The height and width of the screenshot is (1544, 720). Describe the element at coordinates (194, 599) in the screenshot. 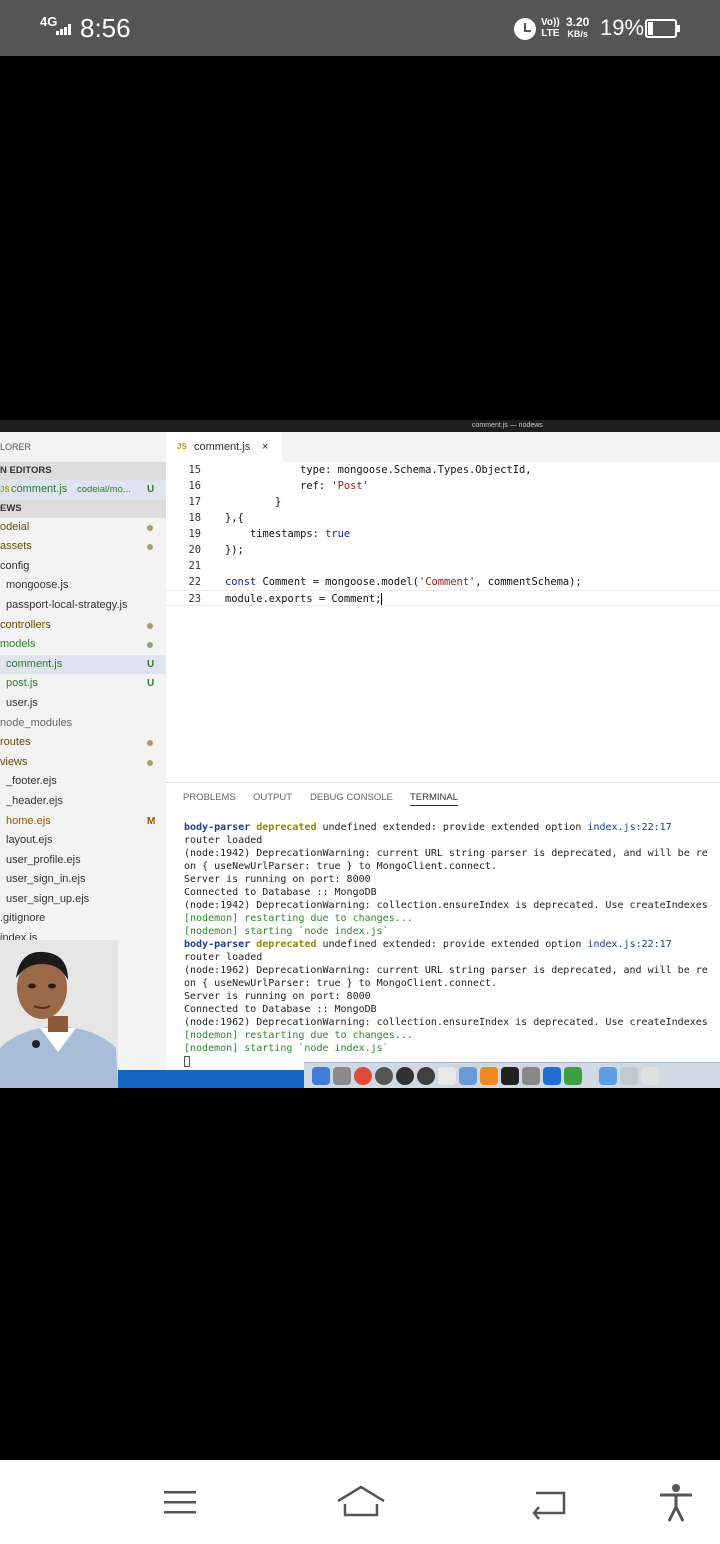

I see `line-number: 23` at that location.